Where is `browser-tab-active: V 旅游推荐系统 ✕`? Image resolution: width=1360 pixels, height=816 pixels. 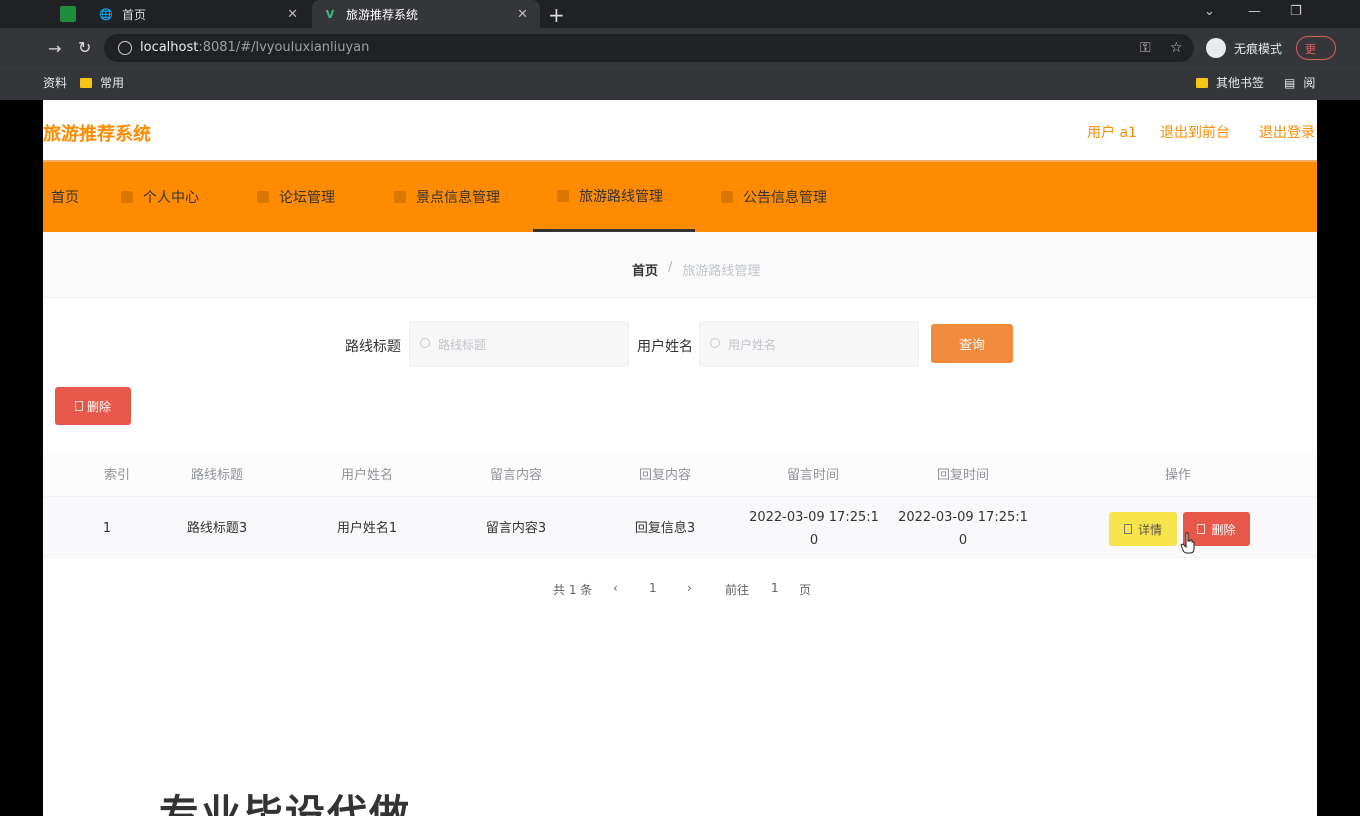 browser-tab-active: V 旅游推荐系统 ✕ is located at coordinates (426, 14).